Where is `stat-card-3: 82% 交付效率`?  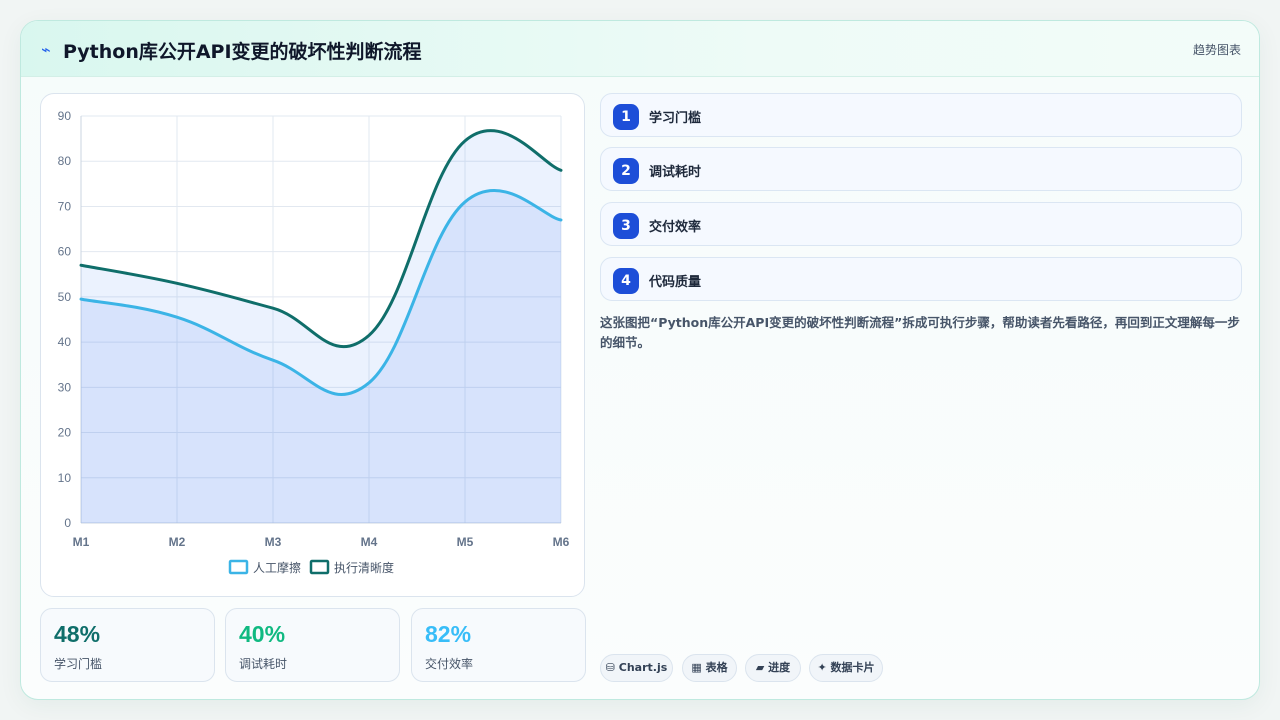 stat-card-3: 82% 交付效率 is located at coordinates (498, 645).